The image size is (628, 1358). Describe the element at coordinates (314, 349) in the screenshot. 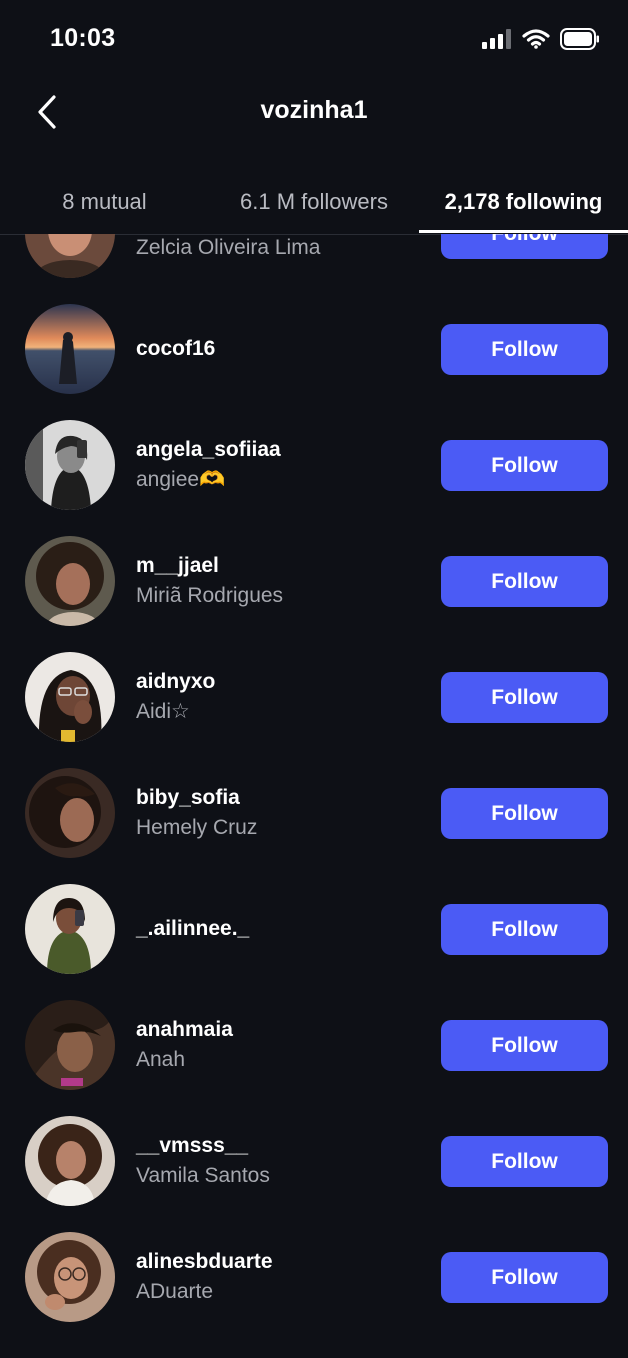

I see `list-item: cocof16 Follow` at that location.